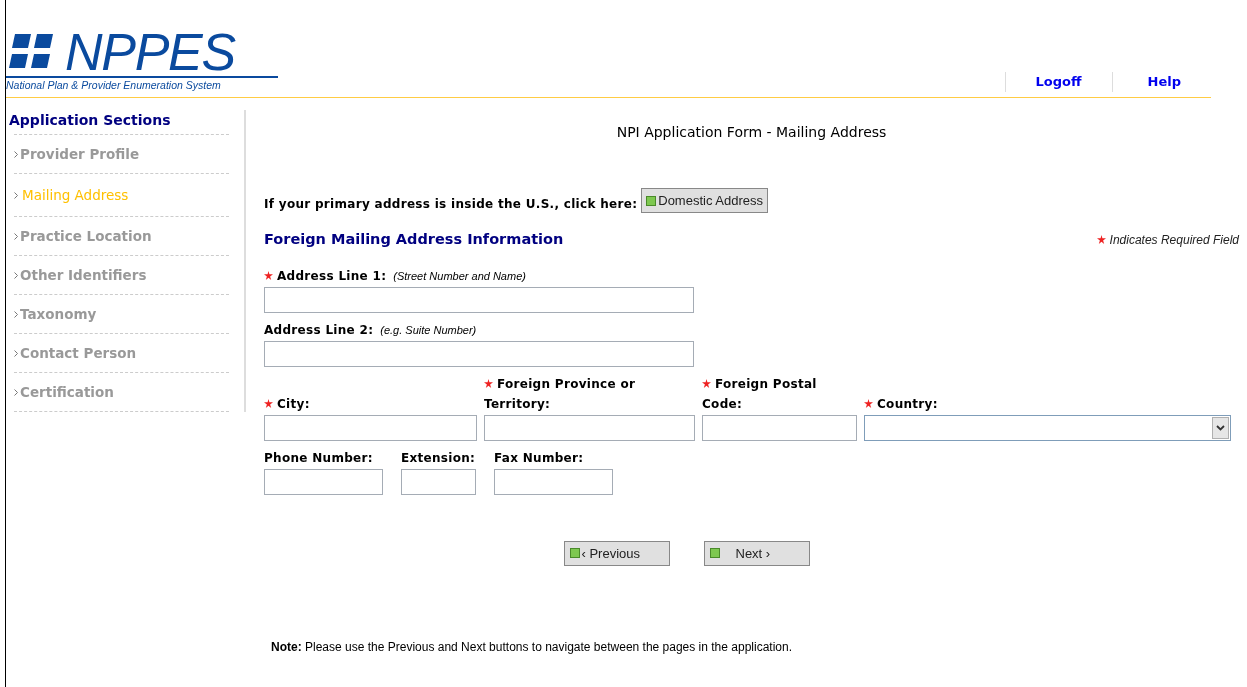  I want to click on field-label: Phone Number:, so click(319, 458).